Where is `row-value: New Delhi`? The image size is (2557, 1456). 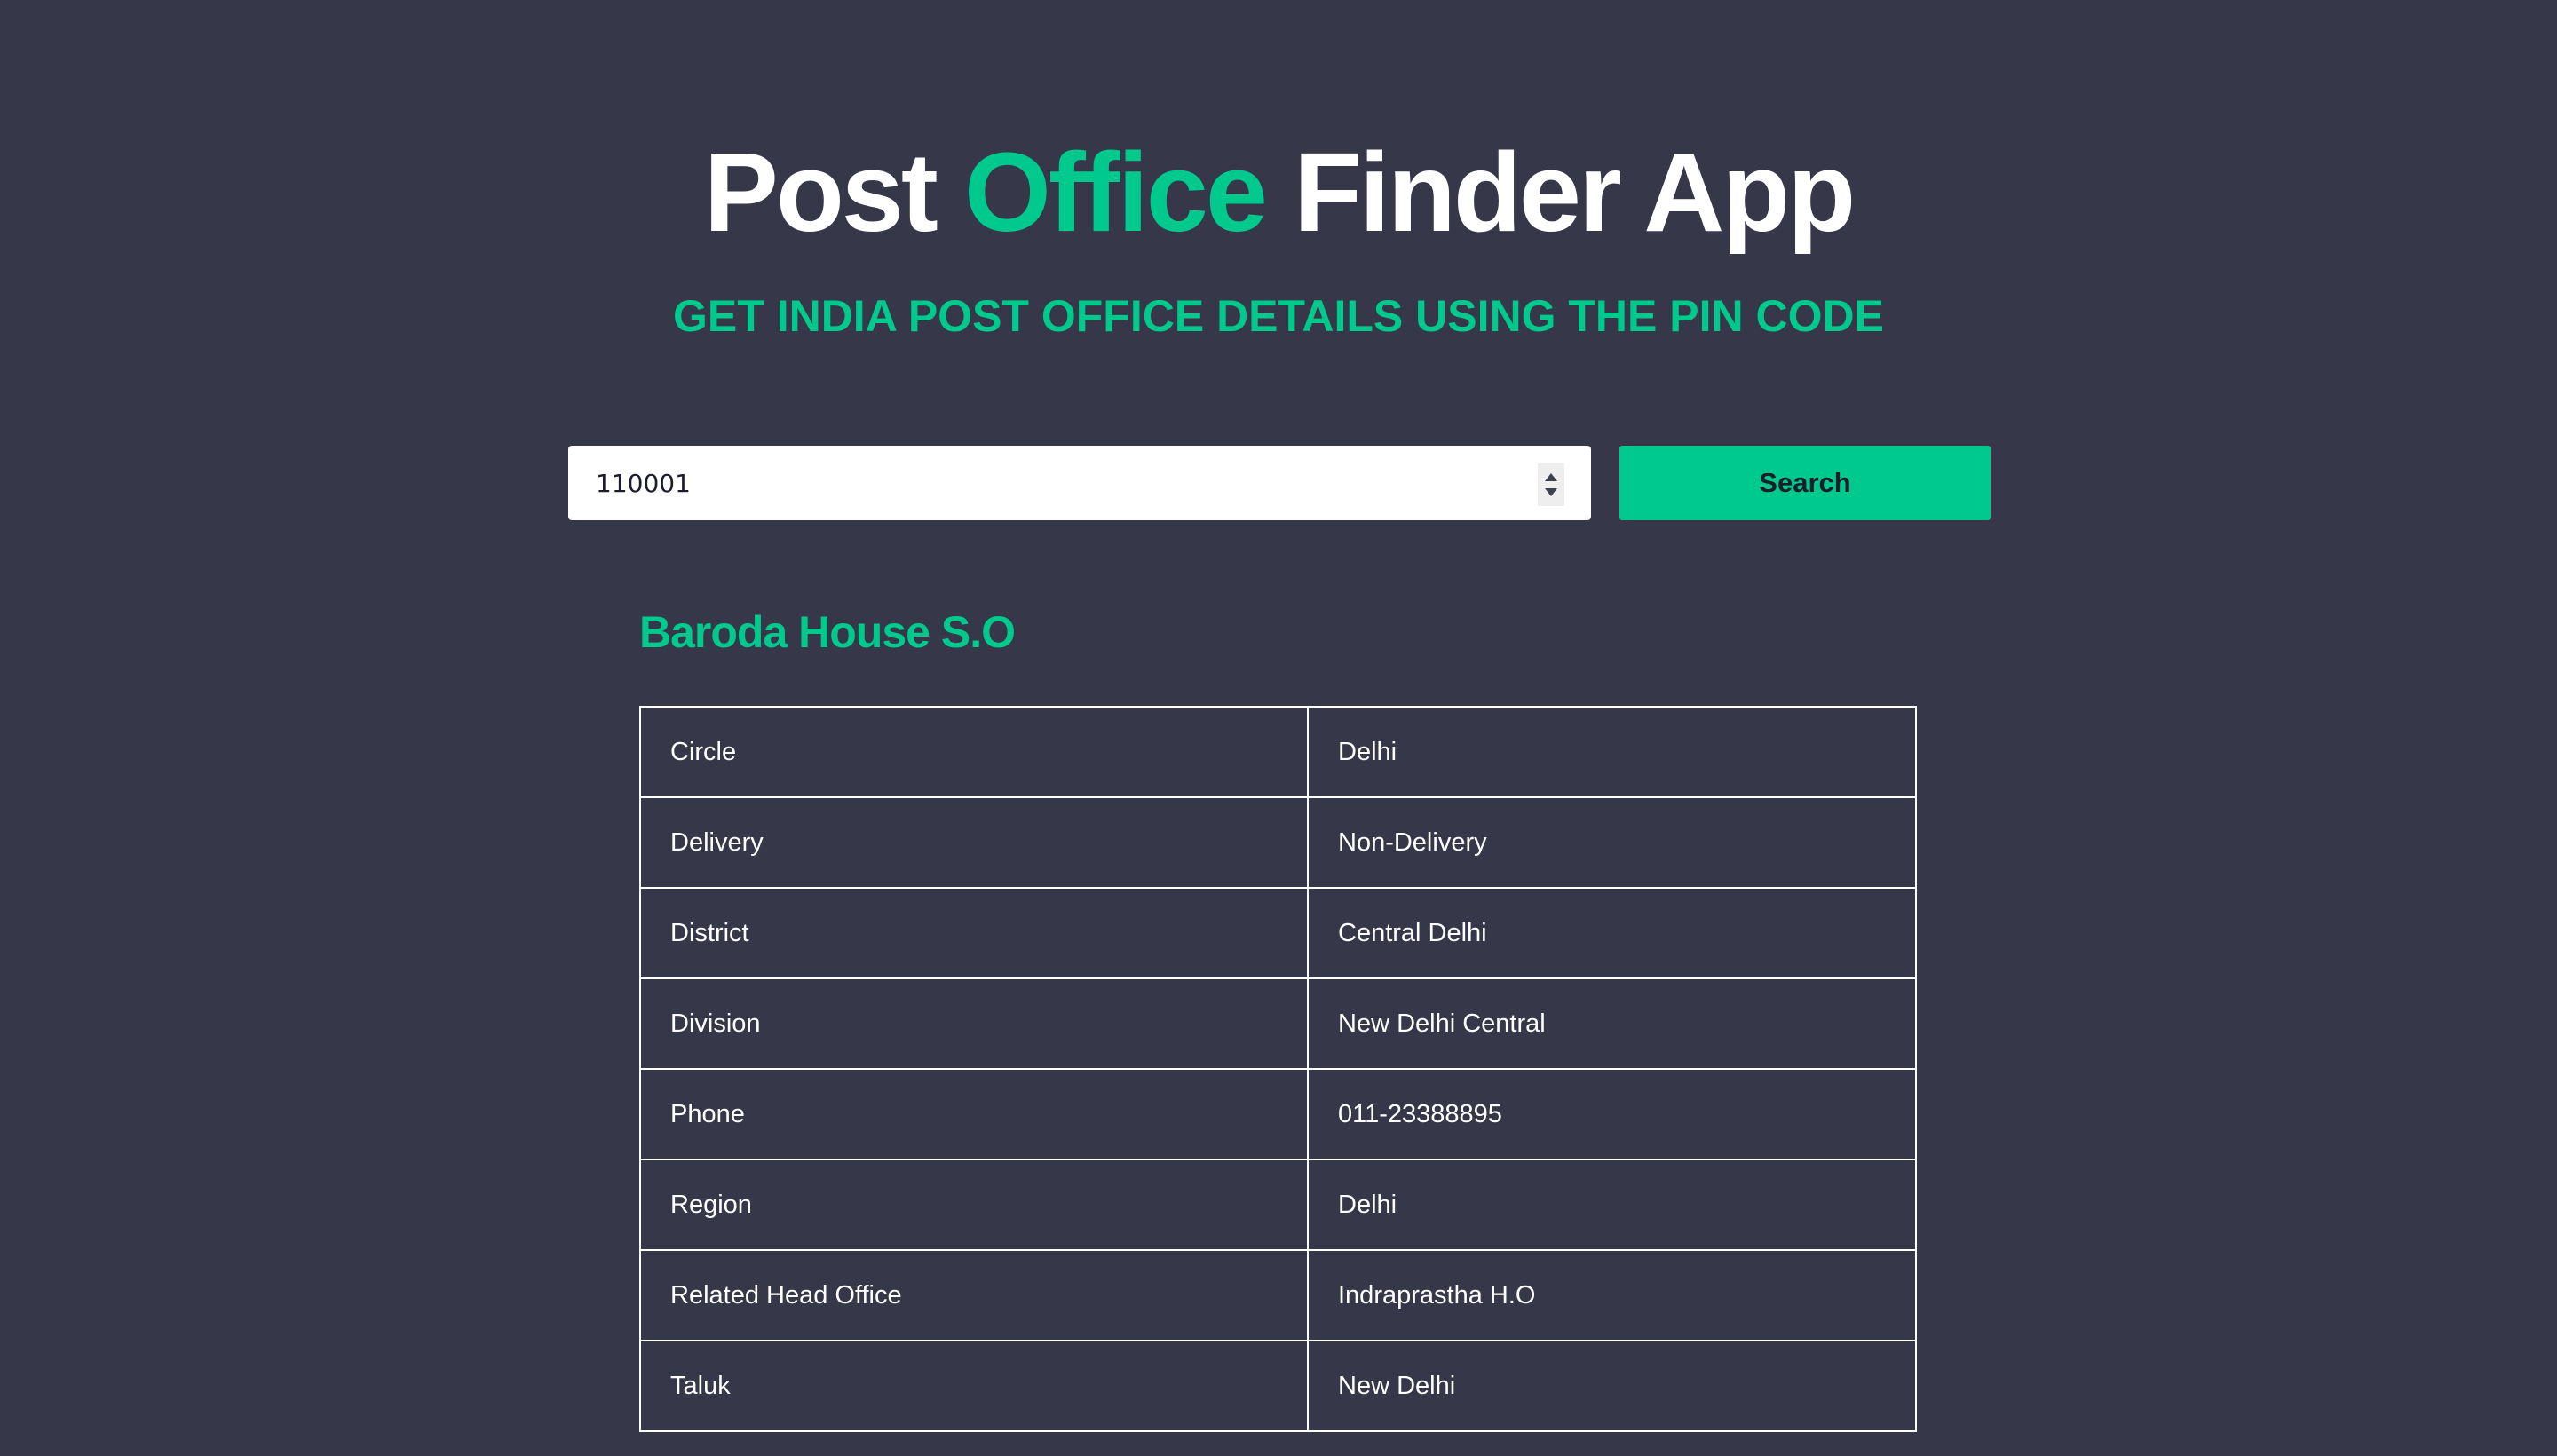
row-value: New Delhi is located at coordinates (1612, 1386).